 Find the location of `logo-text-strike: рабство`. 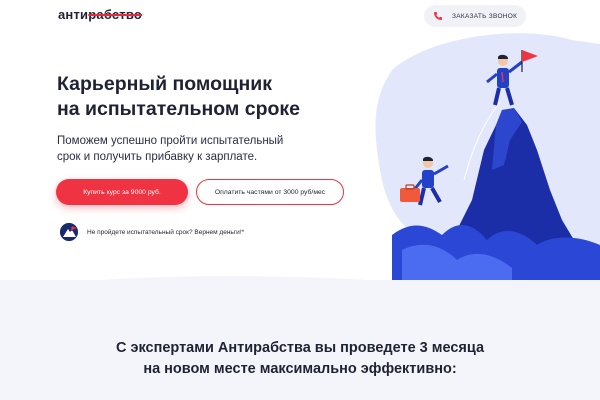

logo-text-strike: рабство is located at coordinates (115, 14).